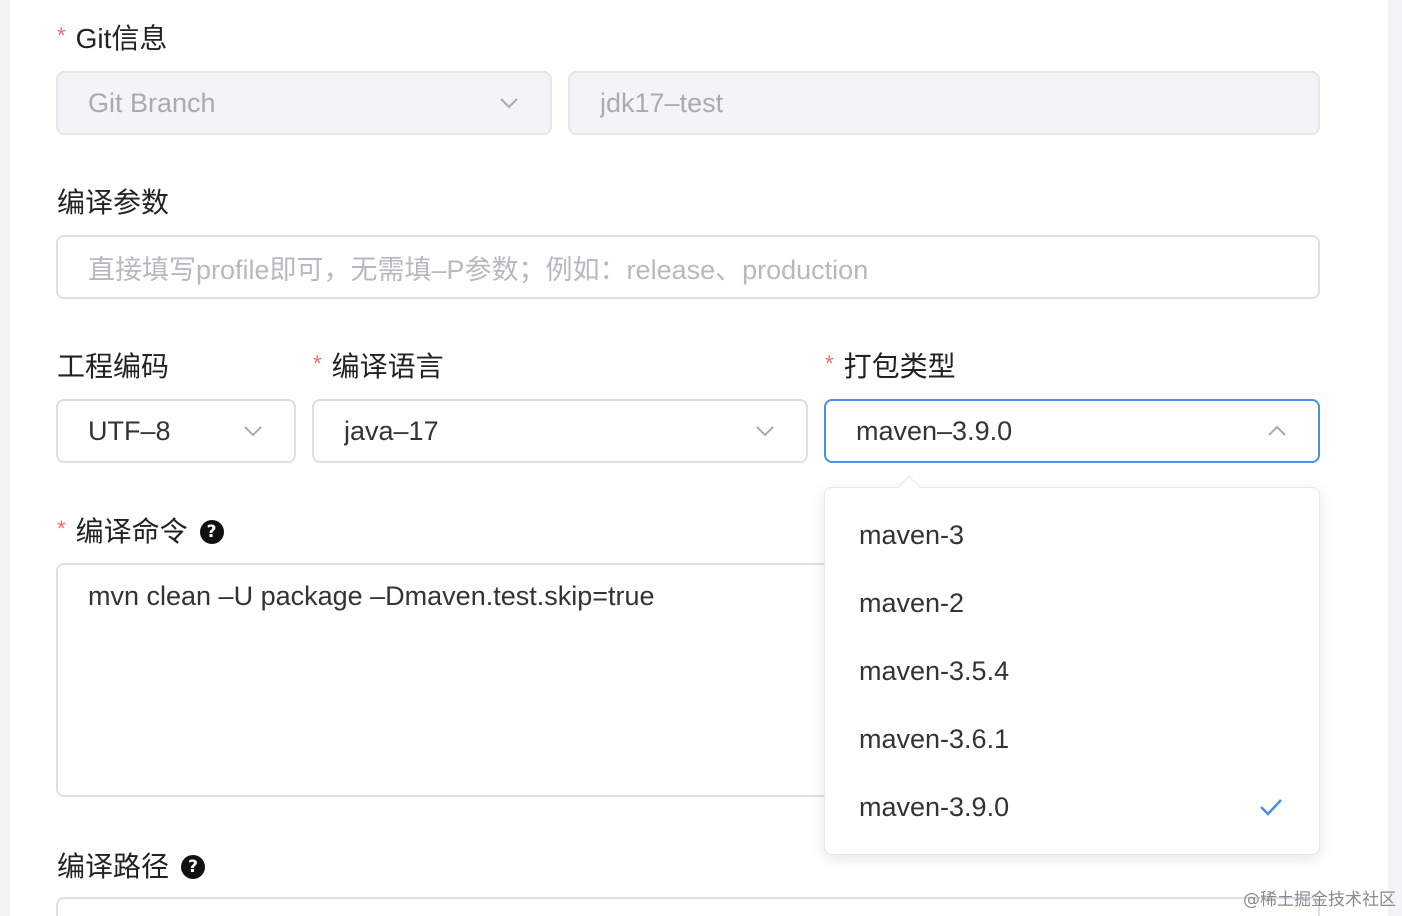  Describe the element at coordinates (121, 38) in the screenshot. I see `git-info-label-text: Git信息` at that location.